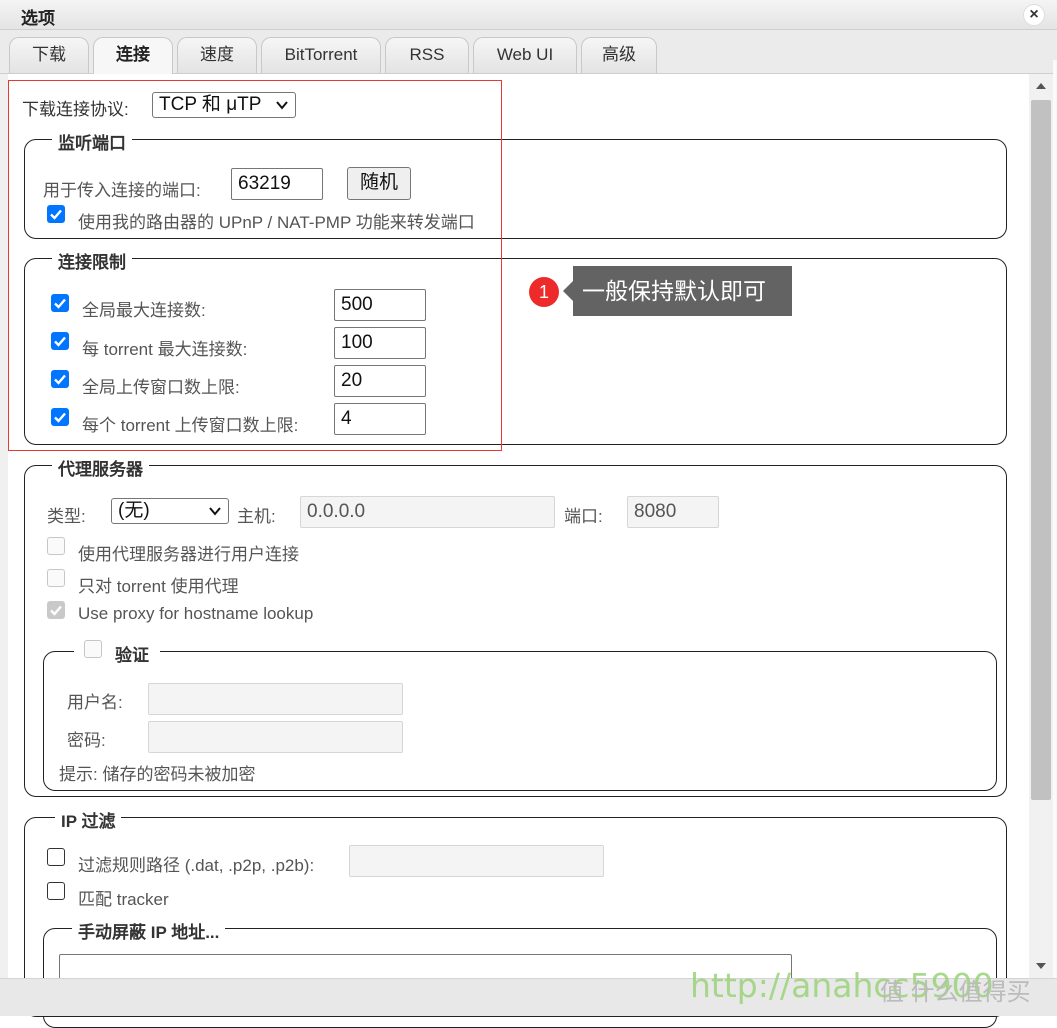 This screenshot has width=1057, height=1028. I want to click on tab-connection: 连接, so click(133, 55).